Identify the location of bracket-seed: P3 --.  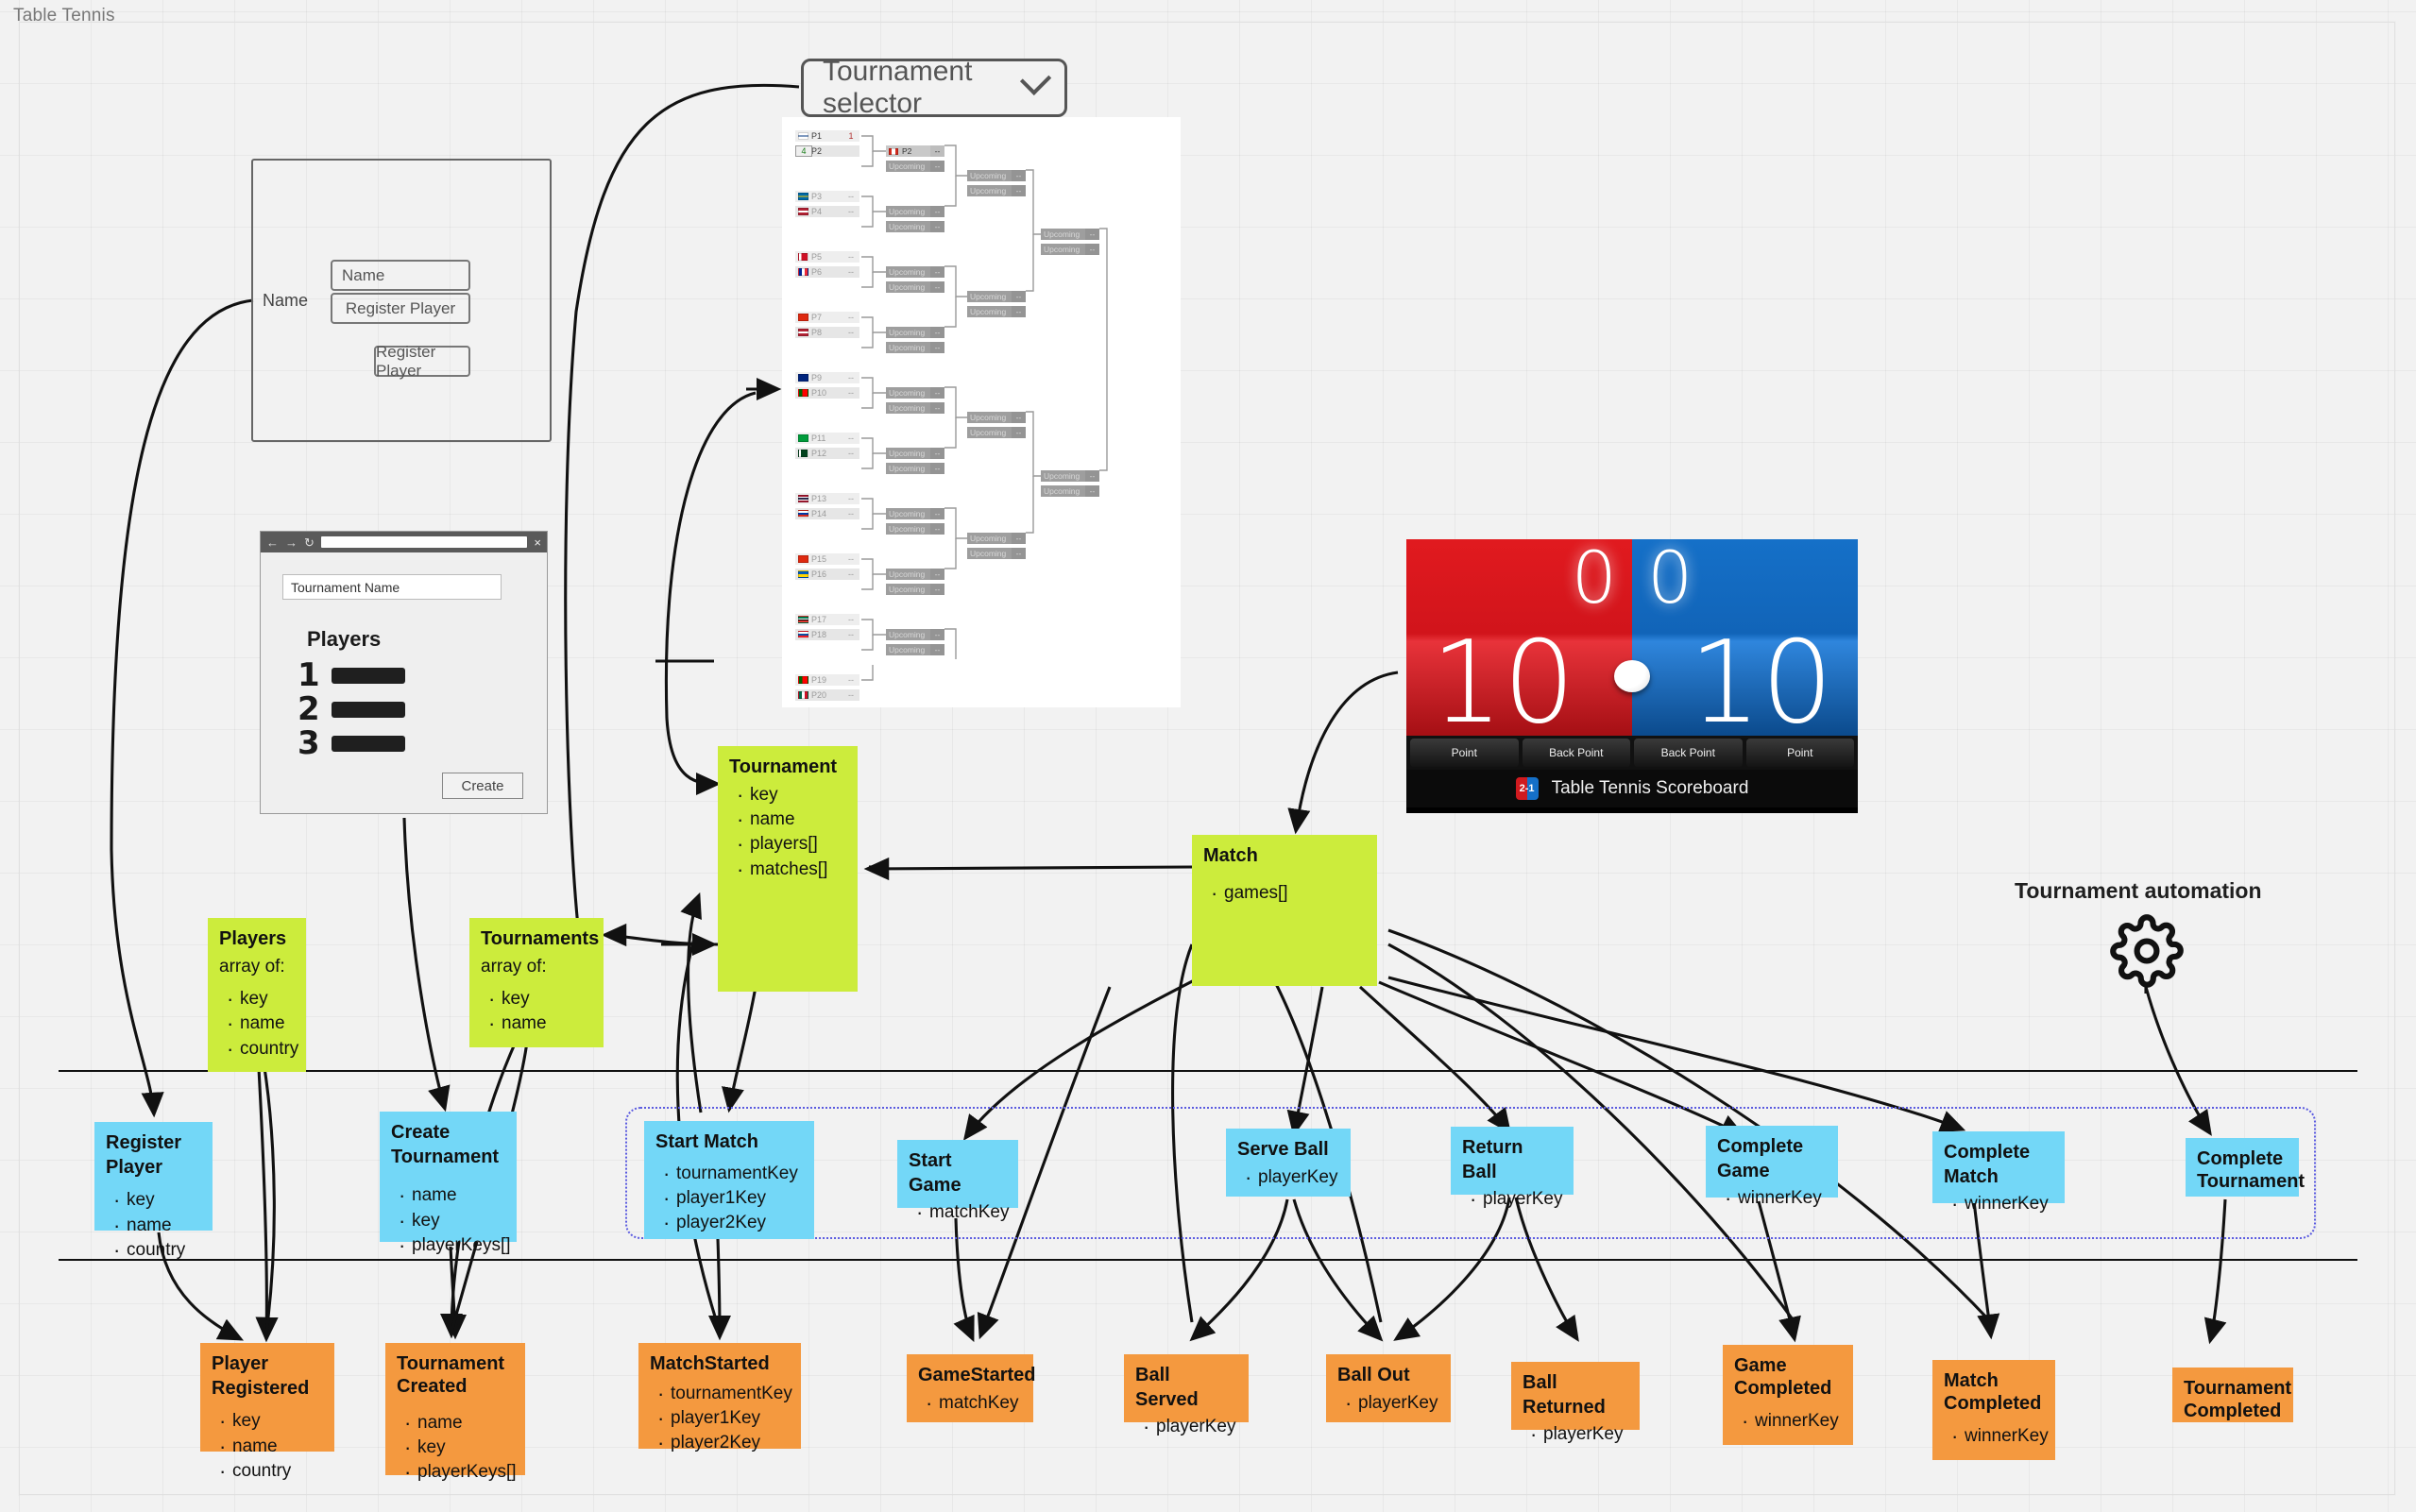
(827, 197).